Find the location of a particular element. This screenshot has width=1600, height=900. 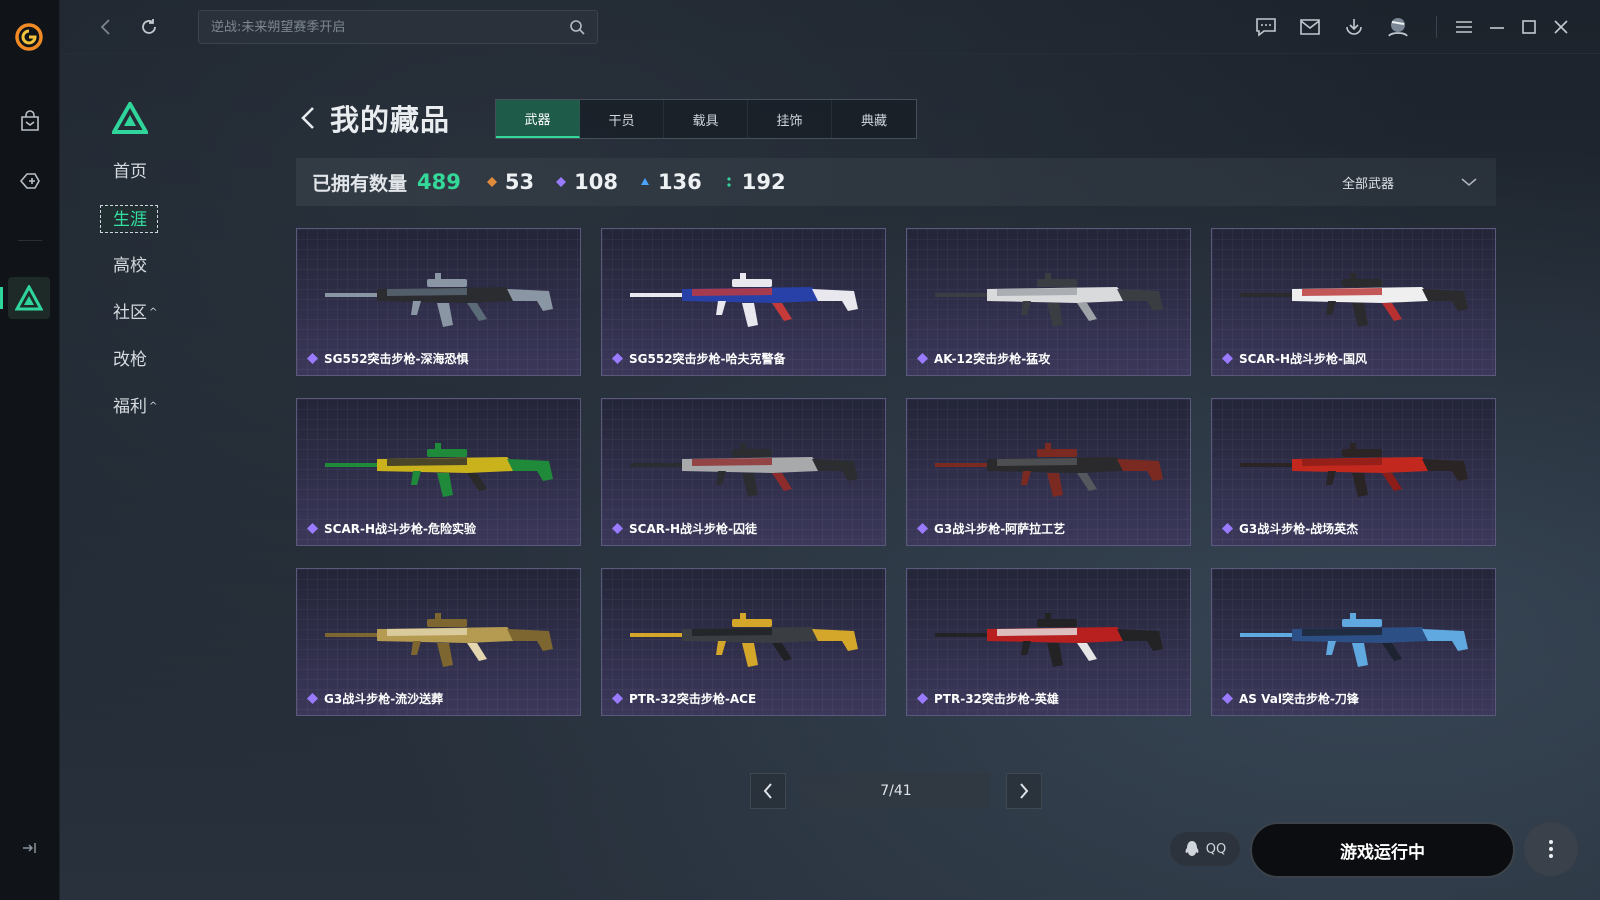

weapon-card: SCAR-H战斗步枪-危险实验 is located at coordinates (438, 472).